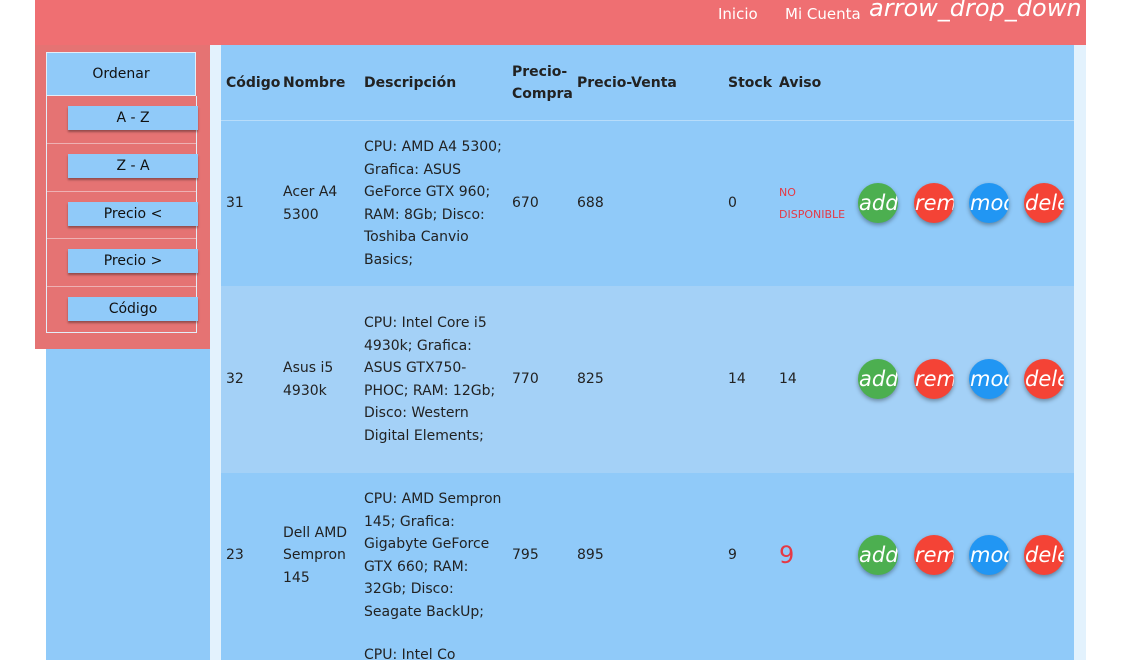  What do you see at coordinates (590, 203) in the screenshot?
I see `cell-precio-venta: 688` at bounding box center [590, 203].